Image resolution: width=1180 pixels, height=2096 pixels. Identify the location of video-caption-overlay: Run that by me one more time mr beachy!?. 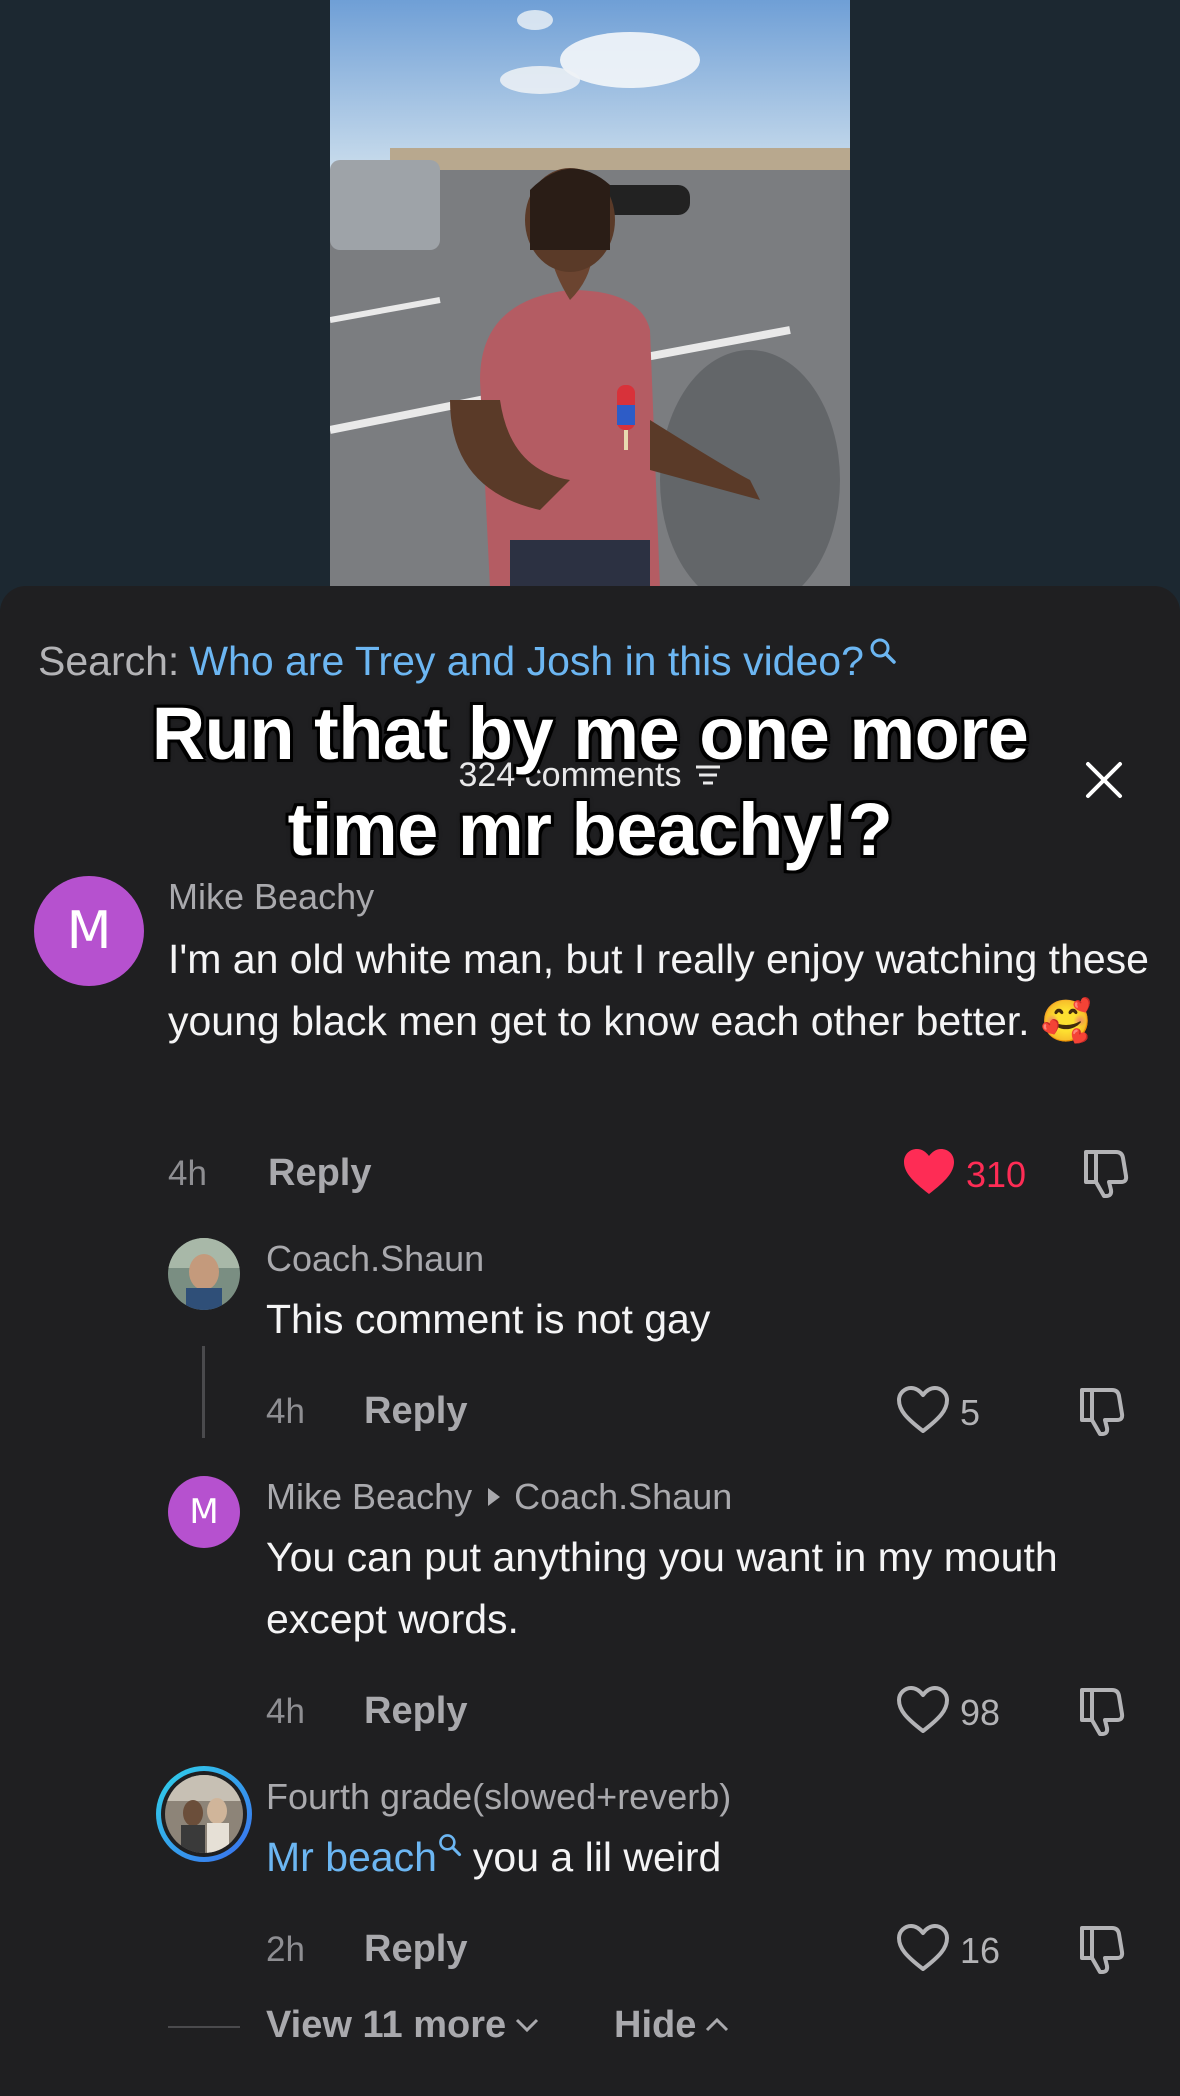
(590, 782).